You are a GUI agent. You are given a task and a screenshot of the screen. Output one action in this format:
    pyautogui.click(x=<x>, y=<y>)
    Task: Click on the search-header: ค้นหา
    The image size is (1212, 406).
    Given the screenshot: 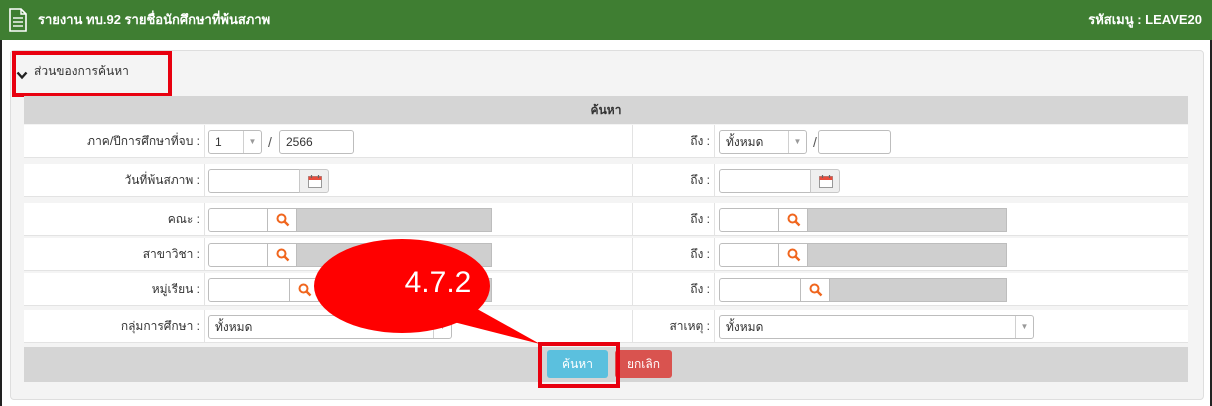 What is the action you would take?
    pyautogui.click(x=606, y=110)
    